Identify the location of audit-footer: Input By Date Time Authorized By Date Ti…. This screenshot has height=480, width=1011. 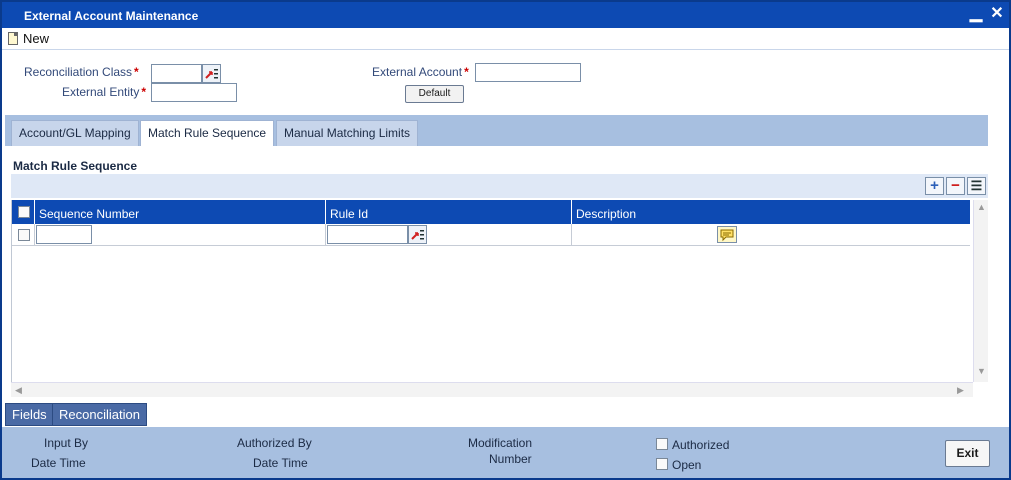
(505, 452).